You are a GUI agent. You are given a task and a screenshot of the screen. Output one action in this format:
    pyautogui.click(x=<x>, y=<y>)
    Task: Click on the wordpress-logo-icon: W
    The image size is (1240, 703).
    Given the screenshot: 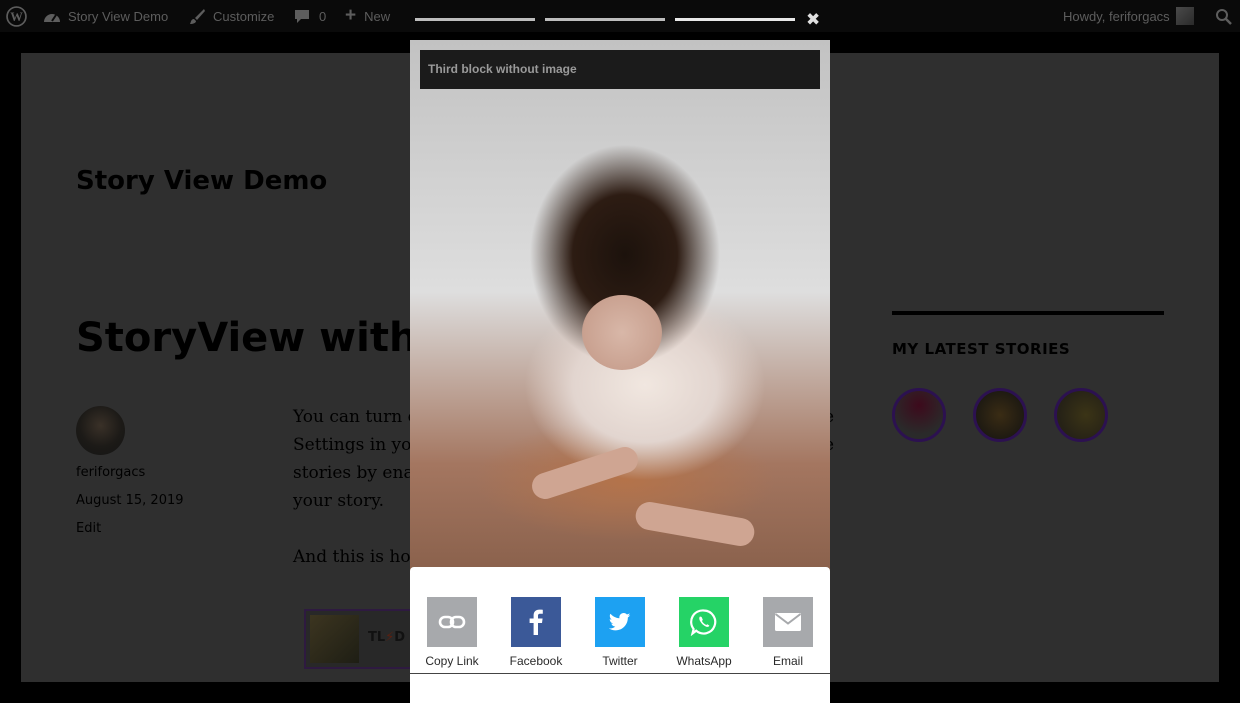 What is the action you would take?
    pyautogui.click(x=17, y=16)
    